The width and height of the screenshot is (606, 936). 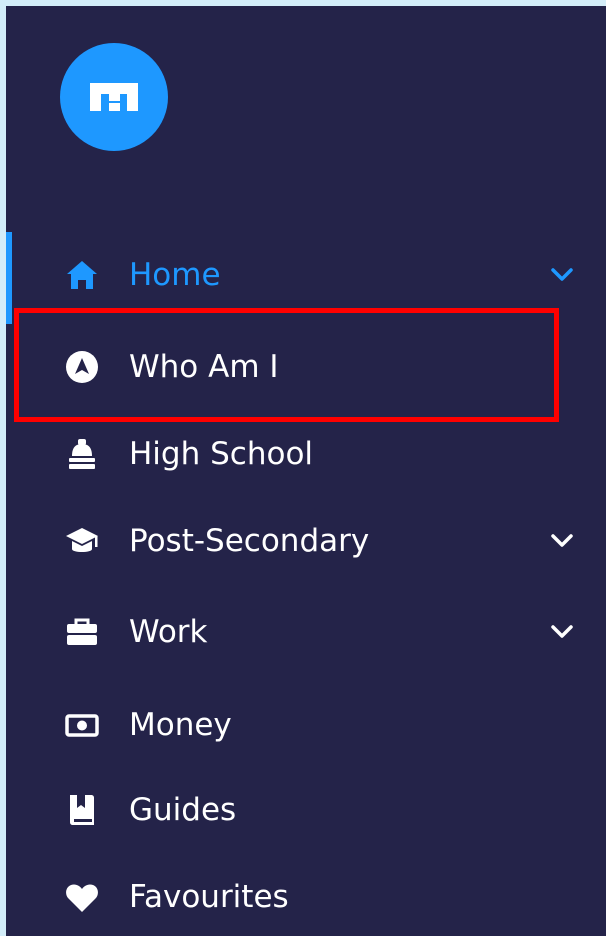 I want to click on sidebar-item-label: Money, so click(x=180, y=725).